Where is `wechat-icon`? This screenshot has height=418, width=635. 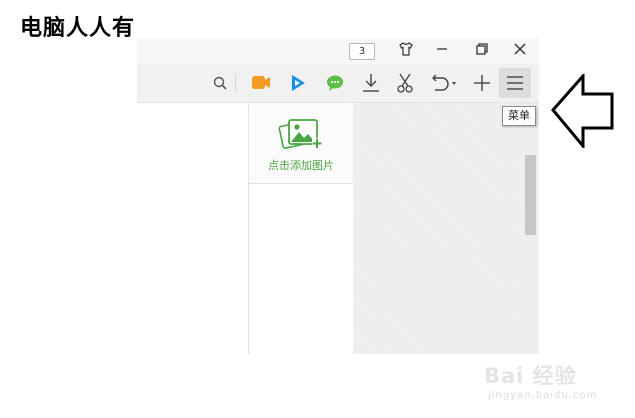 wechat-icon is located at coordinates (335, 83).